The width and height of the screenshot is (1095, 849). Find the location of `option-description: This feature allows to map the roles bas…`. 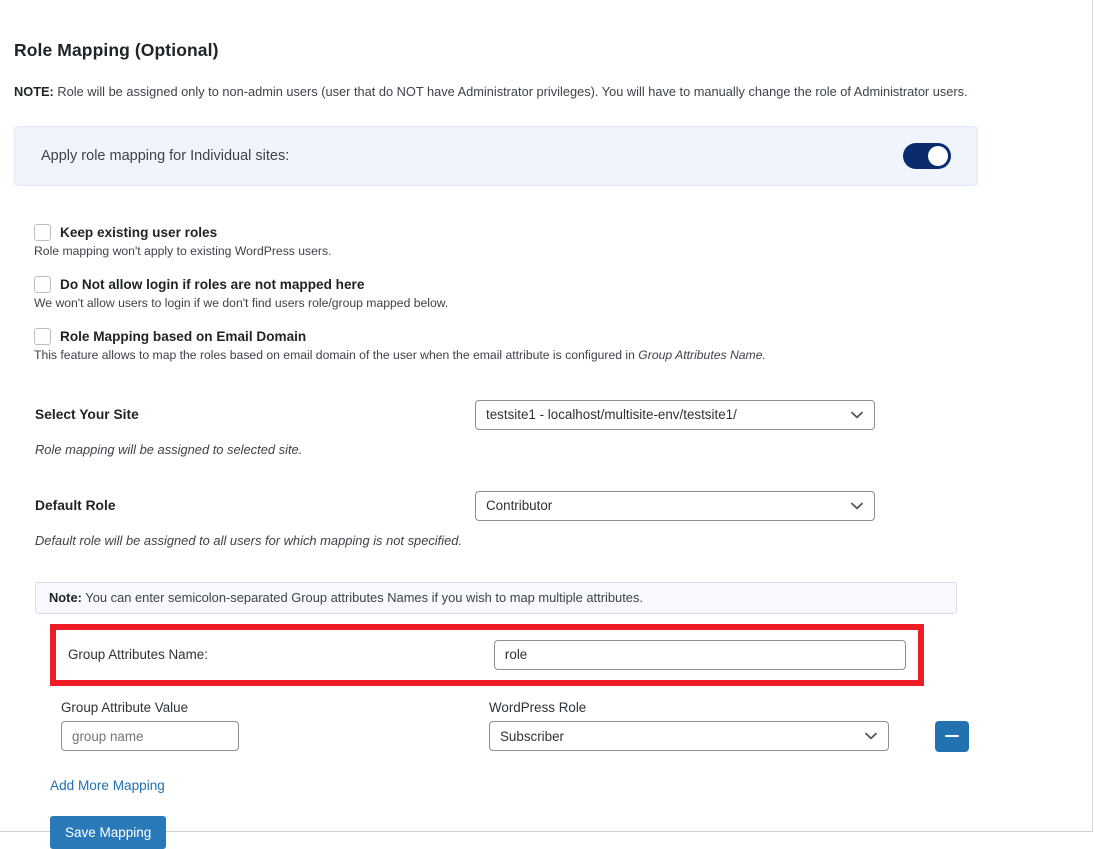

option-description: This feature allows to map the roles bas… is located at coordinates (563, 355).